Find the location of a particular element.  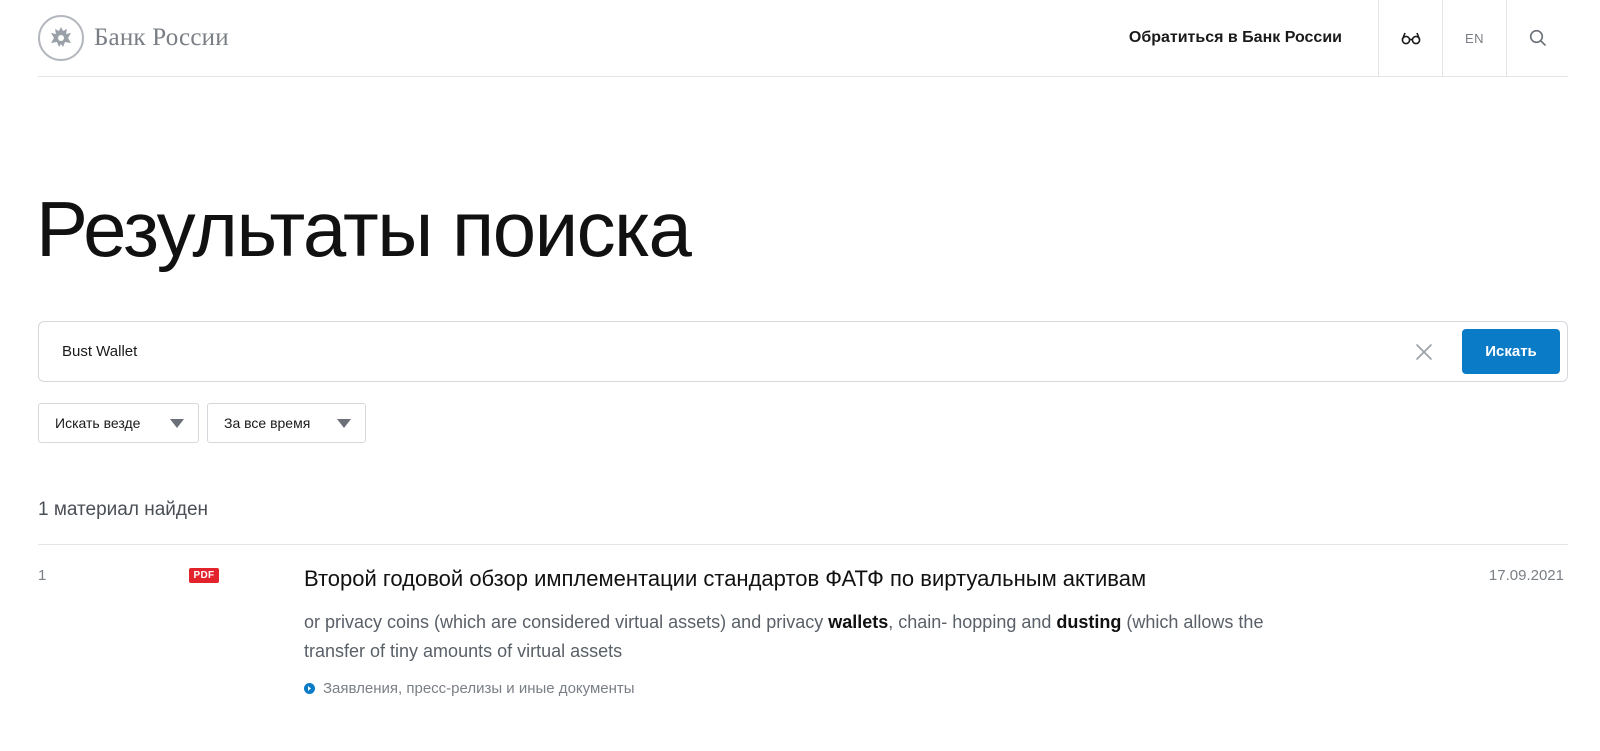

search-icon is located at coordinates (1537, 37).